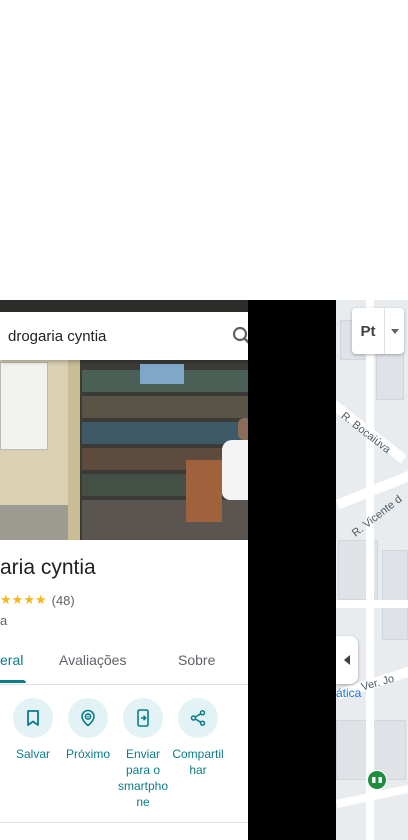 This screenshot has height=840, width=408. I want to click on nearby-label: Próximo, so click(87, 754).